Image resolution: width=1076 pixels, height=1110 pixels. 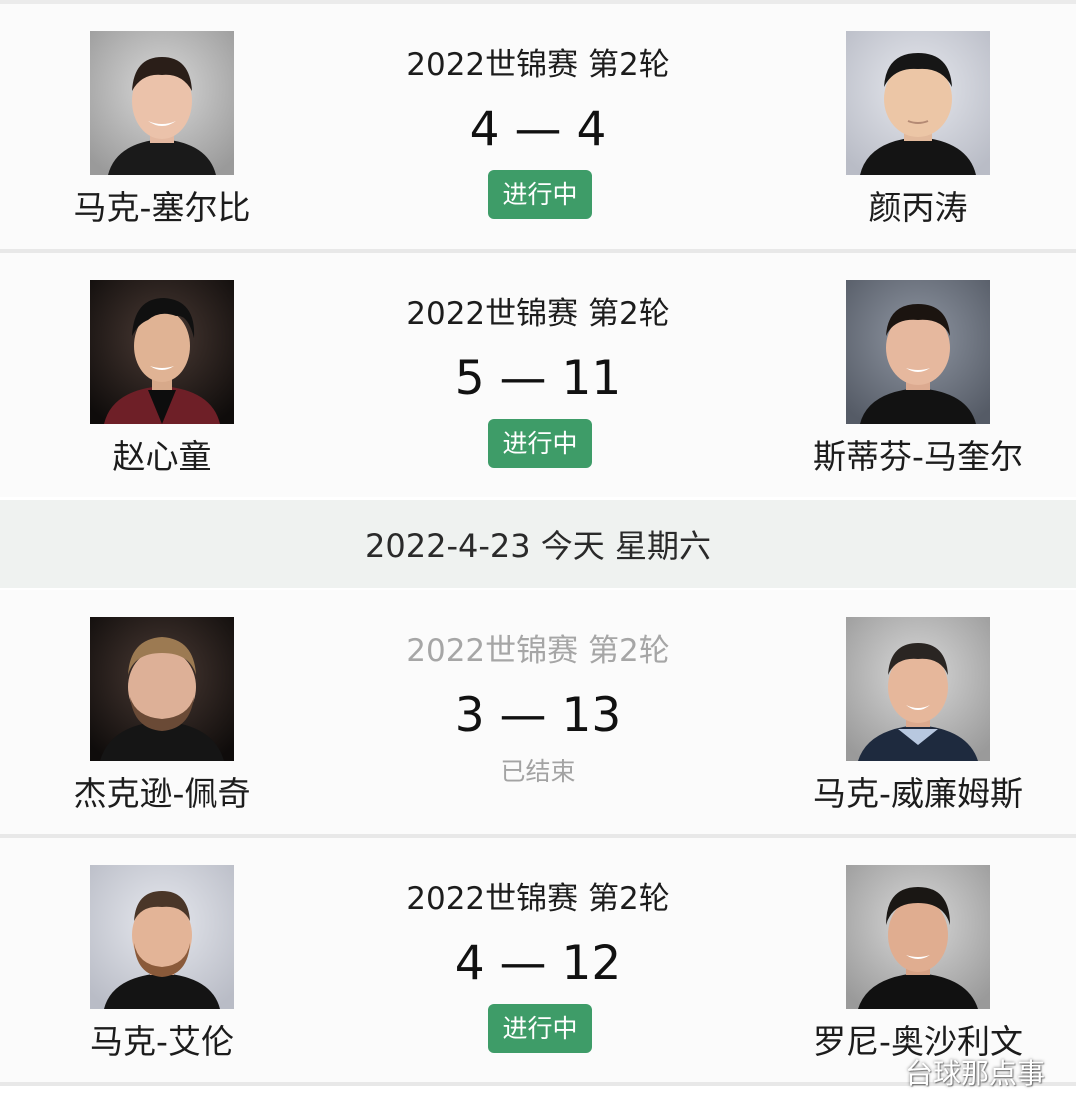 I want to click on date-header-text: 2022-4-23 今天 星期六, so click(x=538, y=546).